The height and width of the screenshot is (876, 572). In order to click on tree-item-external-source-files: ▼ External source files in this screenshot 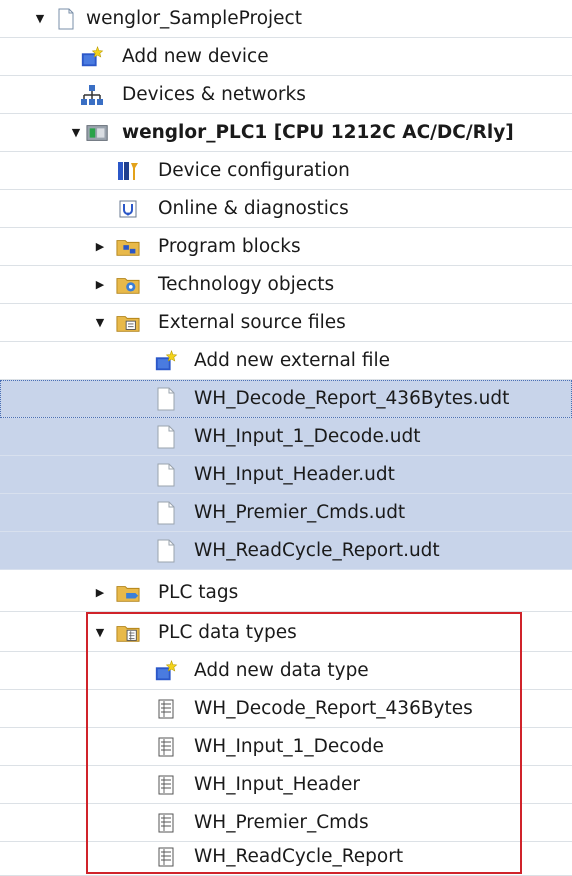, I will do `click(286, 323)`.